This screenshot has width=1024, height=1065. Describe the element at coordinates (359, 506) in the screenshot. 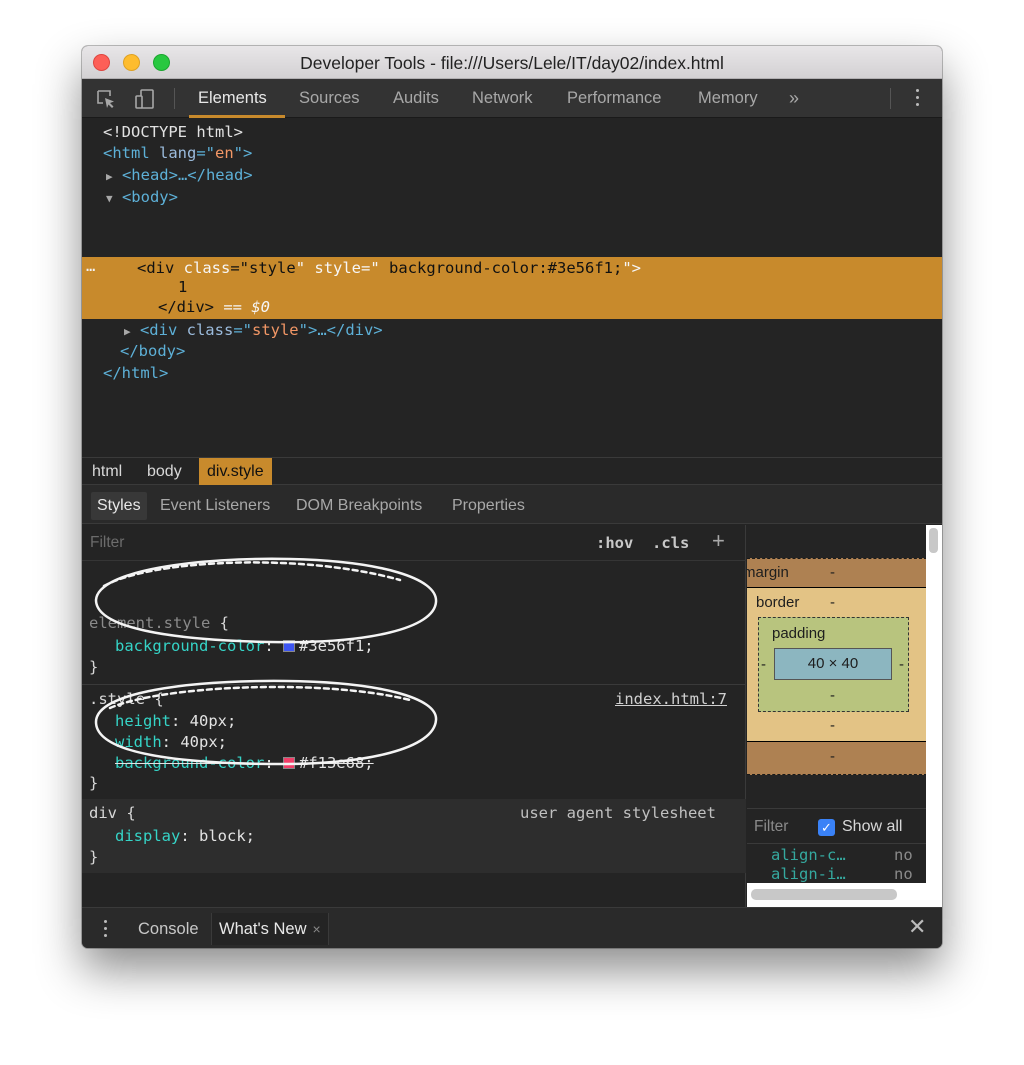

I see `tab-dom-breakpoints: DOM Breakpoints` at that location.